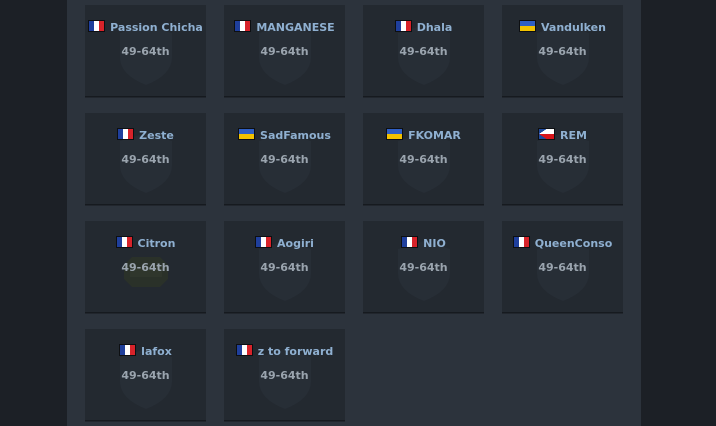  Describe the element at coordinates (156, 27) in the screenshot. I see `team-name: Passion Chicha` at that location.